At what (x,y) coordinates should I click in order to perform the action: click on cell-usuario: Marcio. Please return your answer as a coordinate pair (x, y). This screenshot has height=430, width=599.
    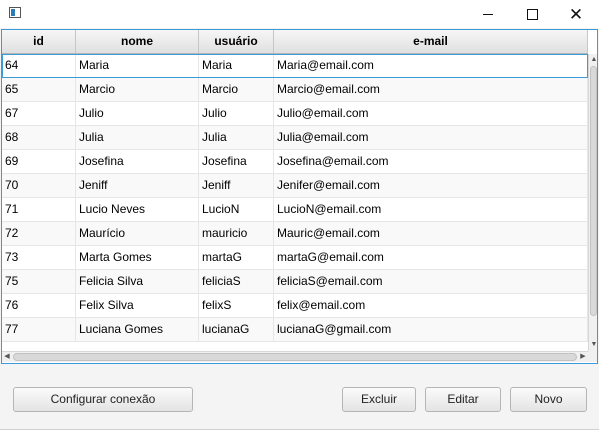
    Looking at the image, I should click on (236, 89).